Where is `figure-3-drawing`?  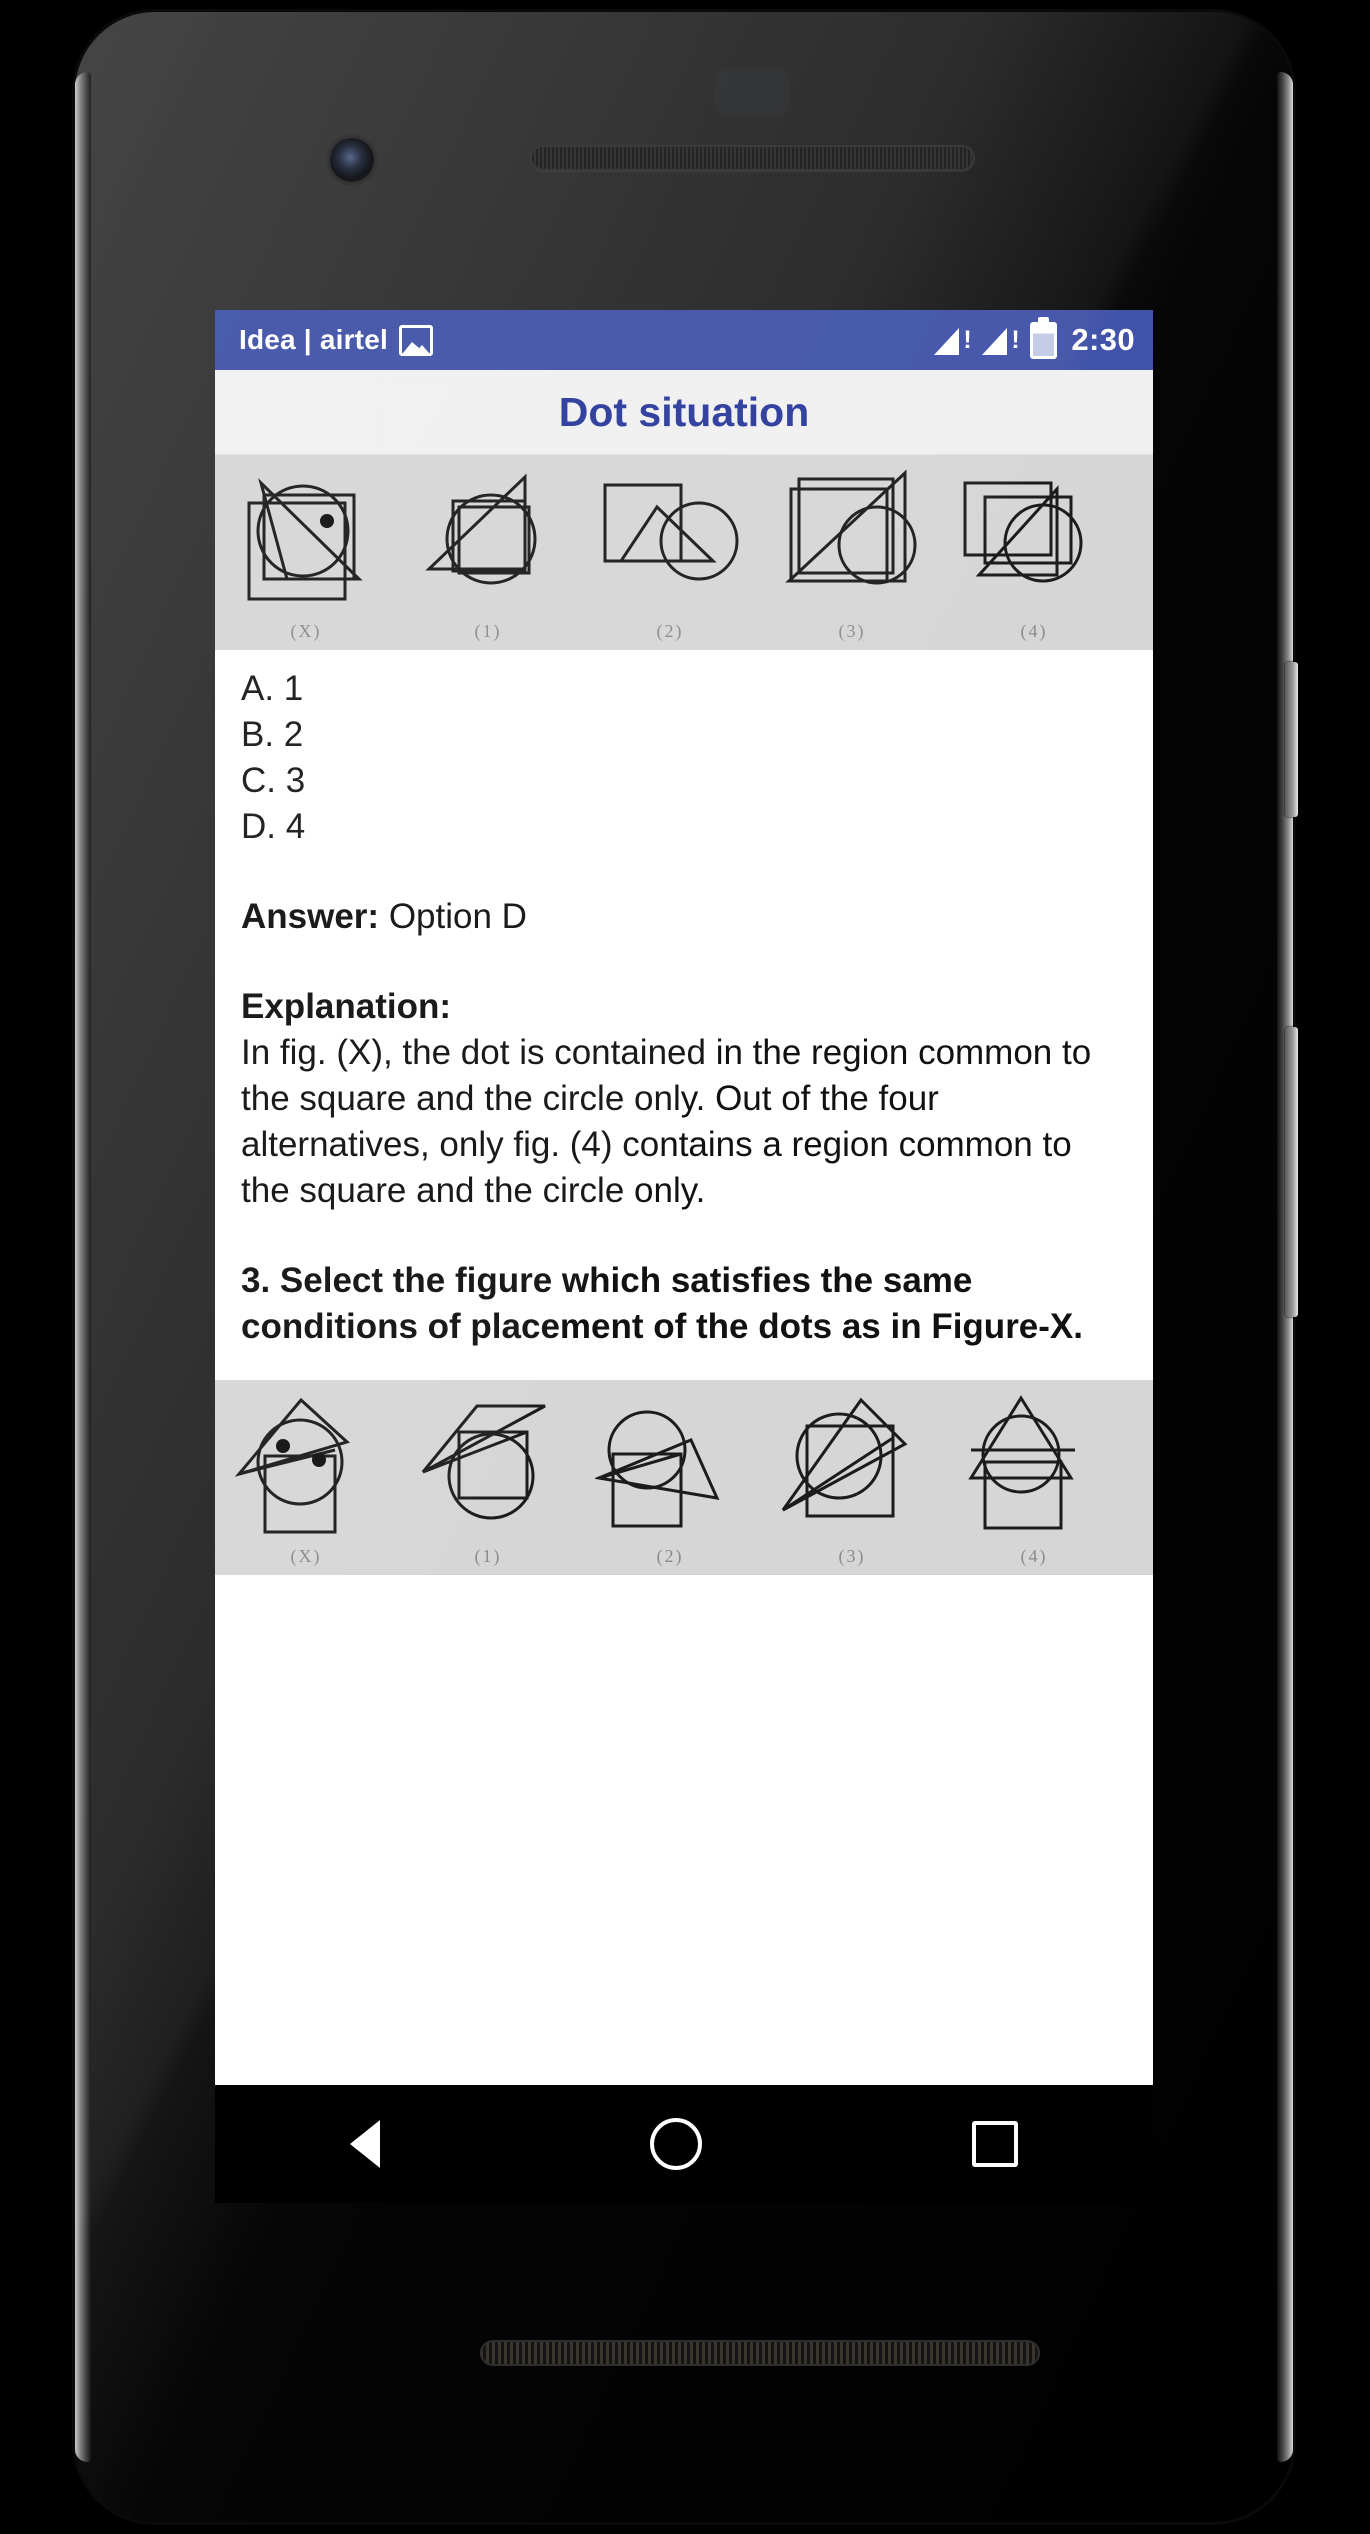
figure-3-drawing is located at coordinates (851, 527).